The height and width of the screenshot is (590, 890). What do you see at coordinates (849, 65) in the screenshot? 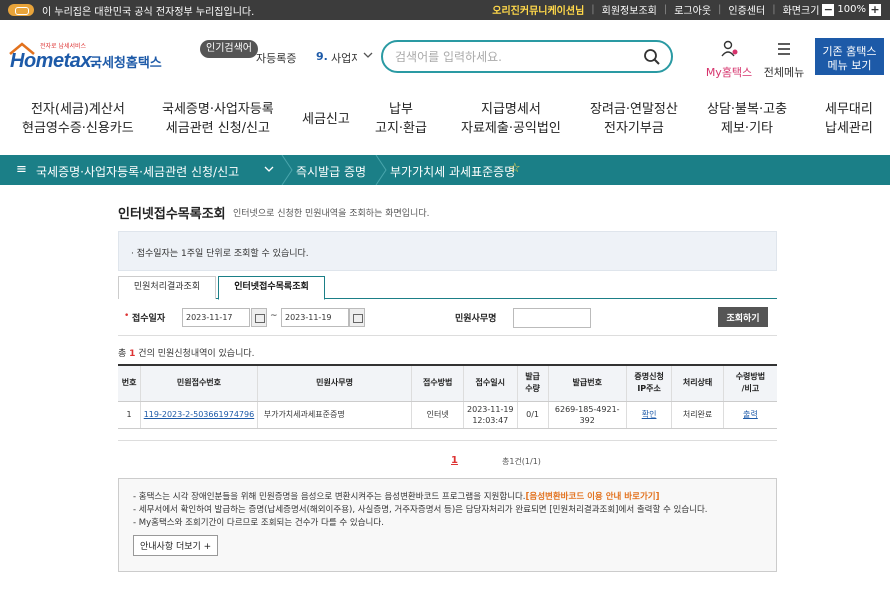
I see `classic-menu-line2: 메뉴 보기` at bounding box center [849, 65].